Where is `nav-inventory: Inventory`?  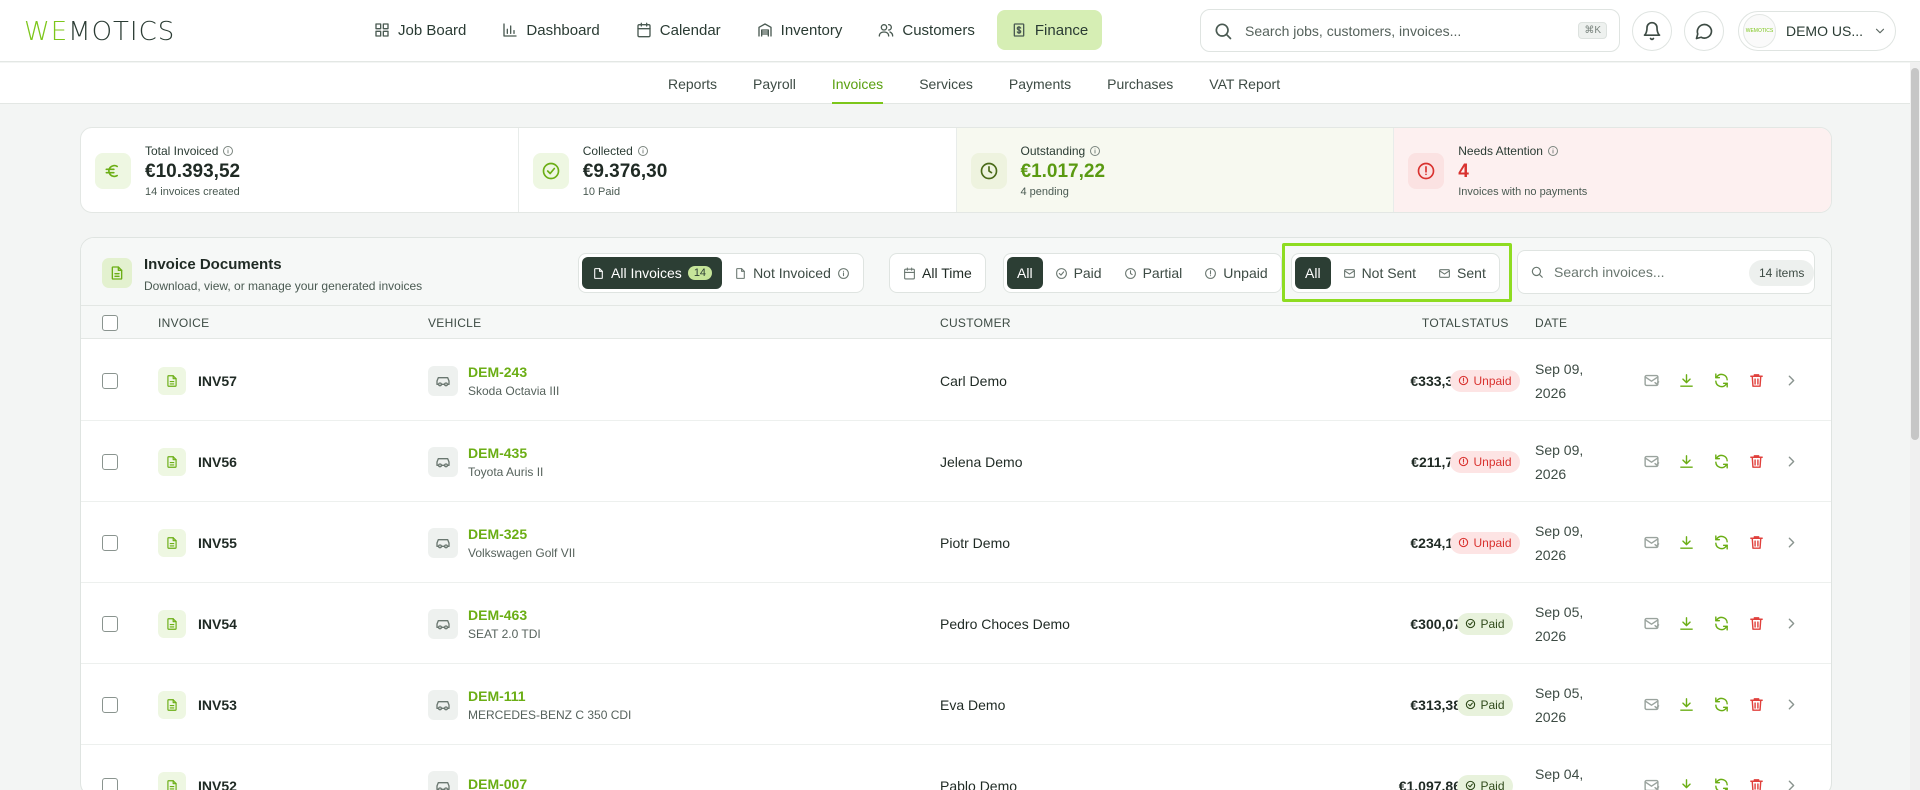
nav-inventory: Inventory is located at coordinates (800, 30).